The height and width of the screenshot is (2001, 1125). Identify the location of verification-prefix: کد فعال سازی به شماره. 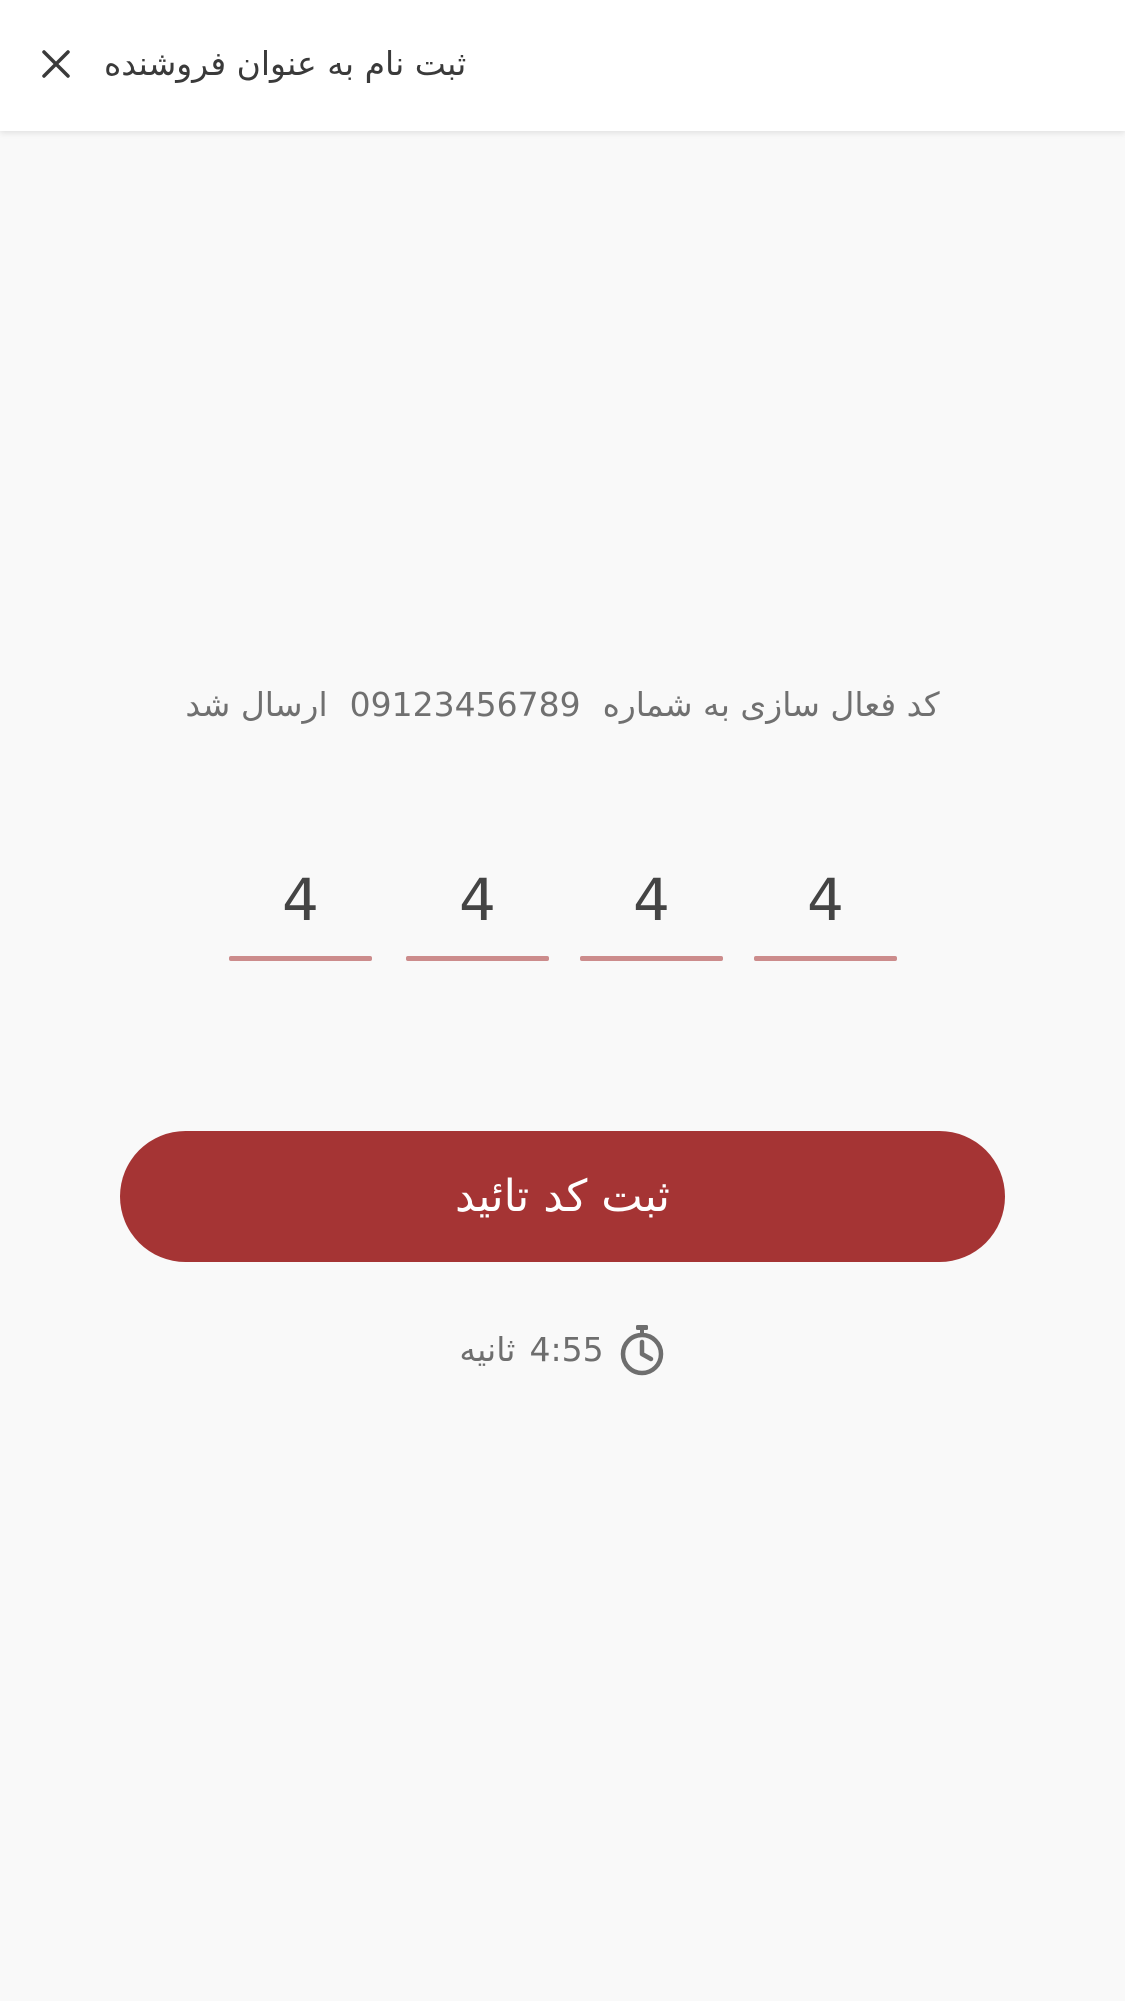
(771, 704).